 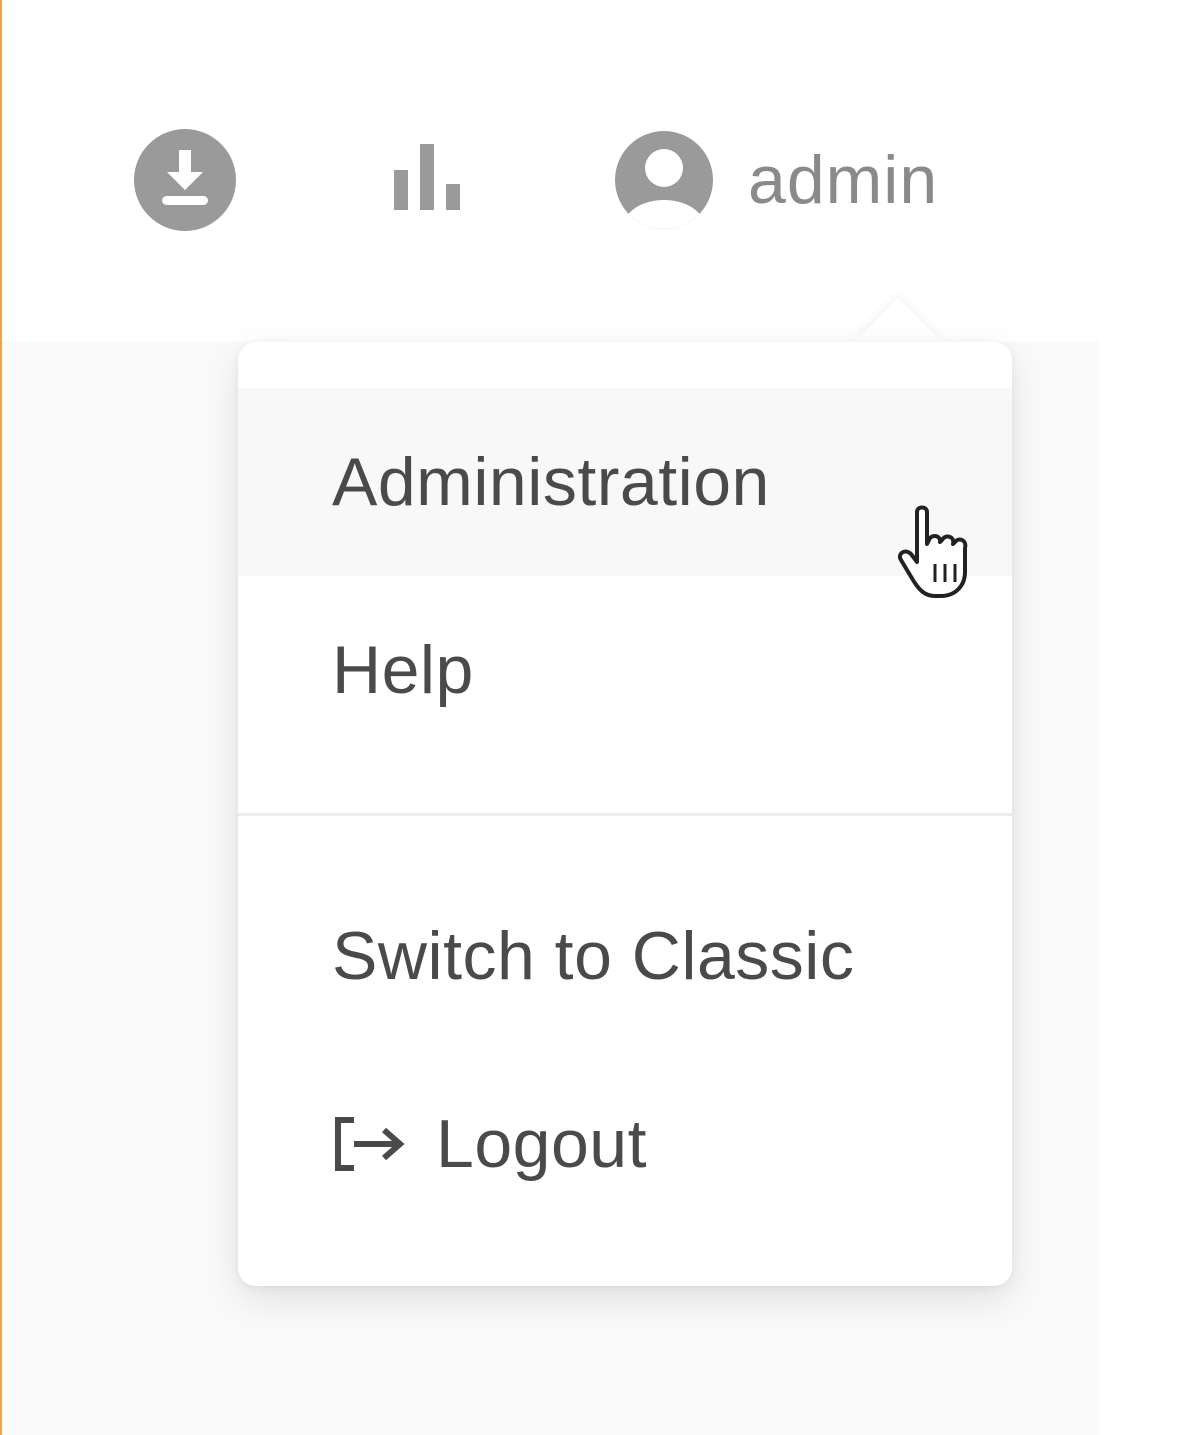 I want to click on menu-caret, so click(x=898, y=320).